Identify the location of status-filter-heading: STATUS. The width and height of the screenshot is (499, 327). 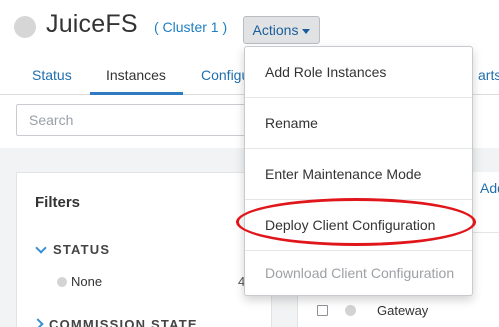
(81, 249).